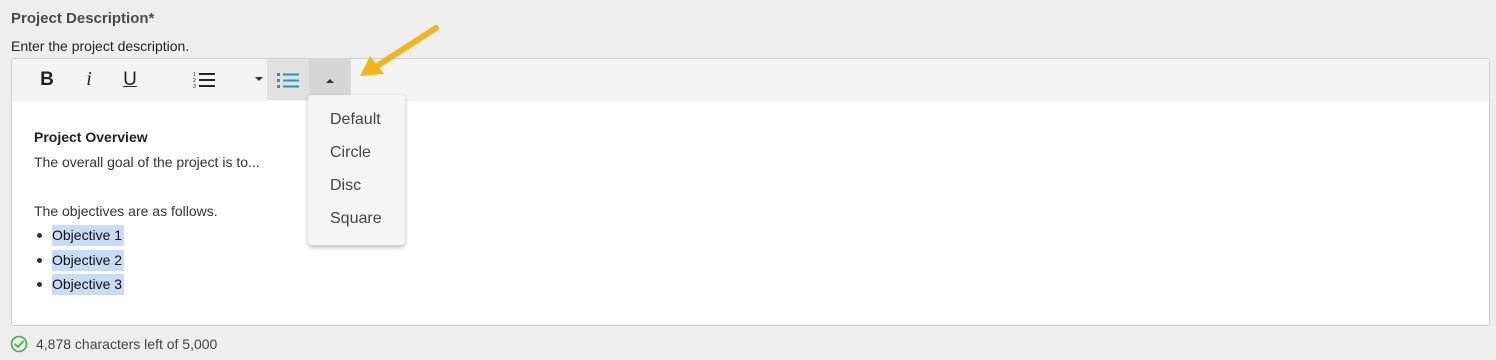 The image size is (1496, 360). Describe the element at coordinates (126, 210) in the screenshot. I see `content-paragraph: The objectives are as follows.` at that location.